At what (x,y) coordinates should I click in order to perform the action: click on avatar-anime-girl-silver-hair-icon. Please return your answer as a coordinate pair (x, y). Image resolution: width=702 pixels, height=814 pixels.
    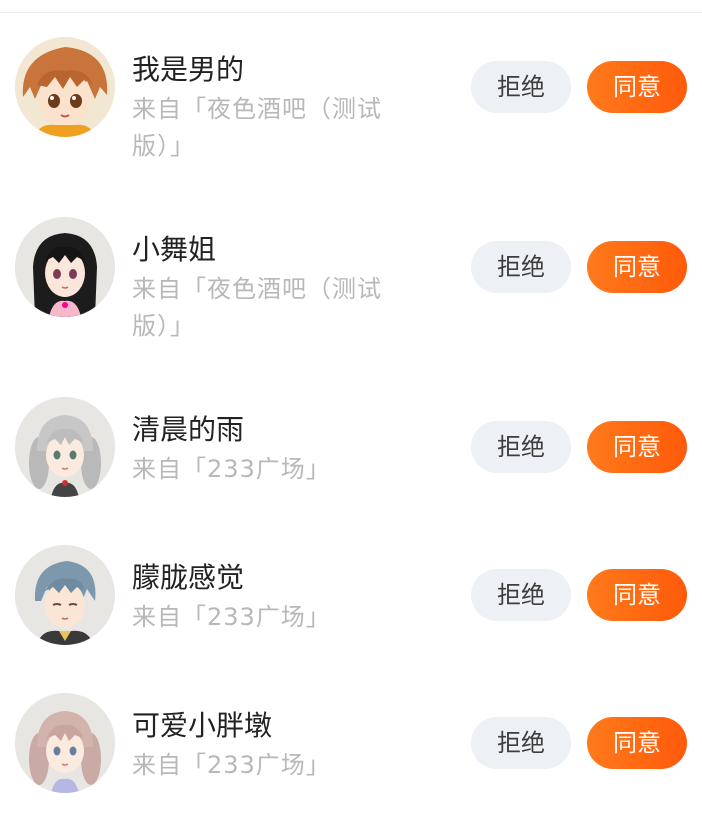
    Looking at the image, I should click on (65, 447).